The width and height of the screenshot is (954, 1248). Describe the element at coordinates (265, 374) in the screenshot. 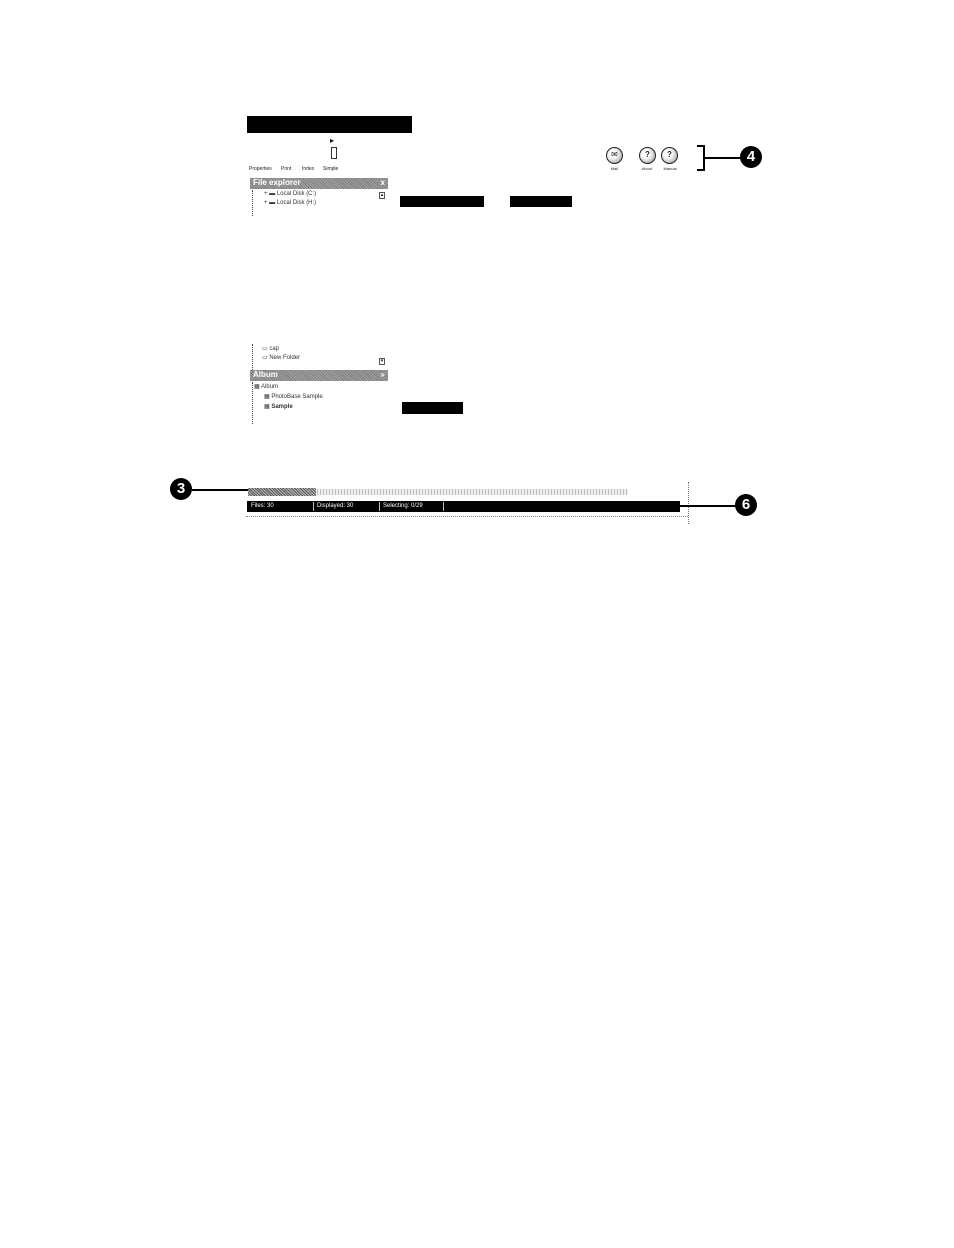

I see `album-title: Album` at that location.